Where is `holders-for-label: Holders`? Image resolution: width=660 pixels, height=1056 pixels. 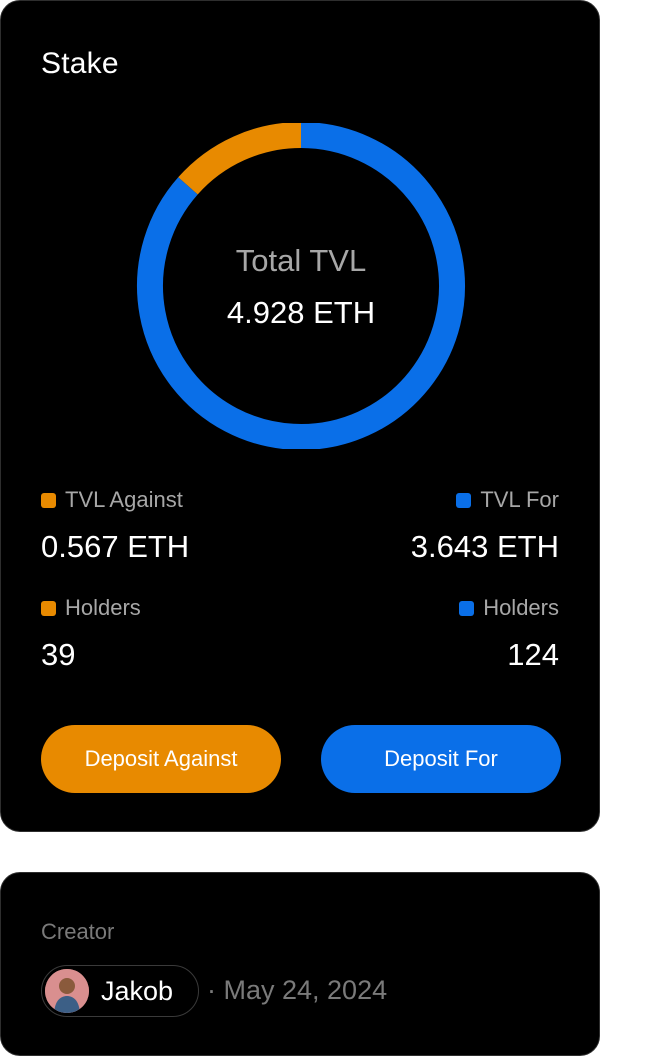
holders-for-label: Holders is located at coordinates (521, 607).